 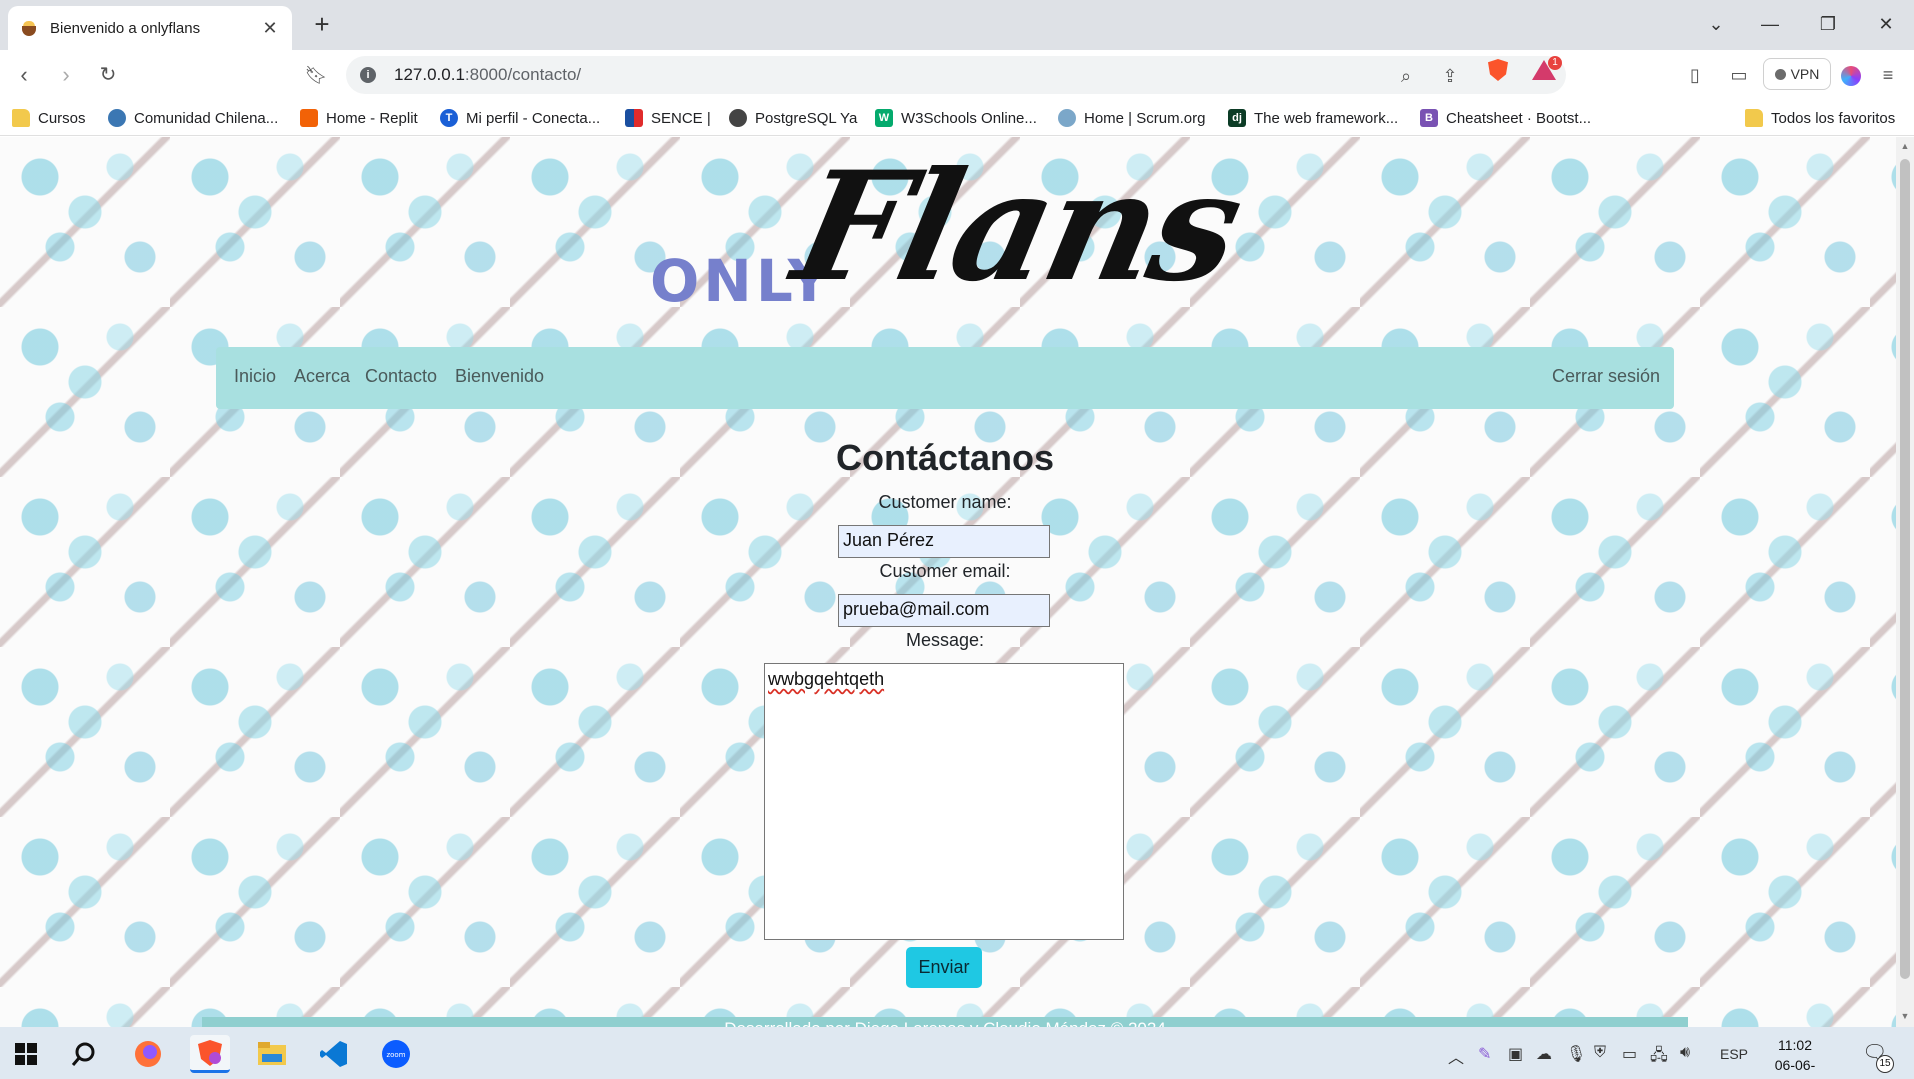 What do you see at coordinates (1629, 1054) in the screenshot?
I see `battery-icon: ▭` at bounding box center [1629, 1054].